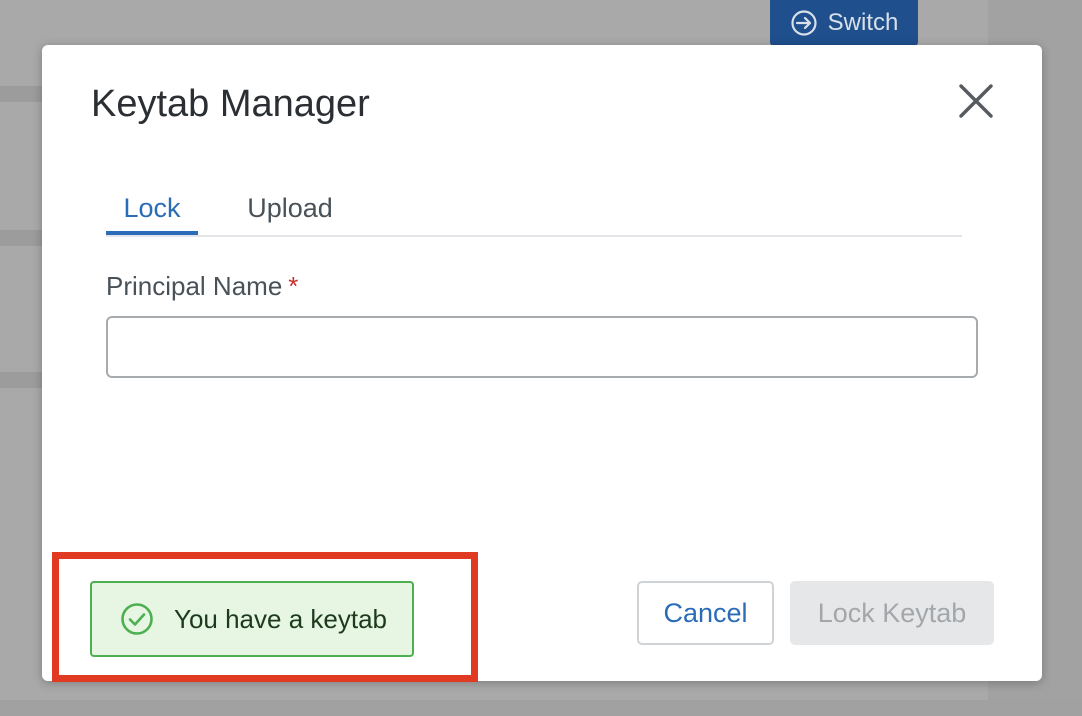  What do you see at coordinates (280, 618) in the screenshot?
I see `status-text: You have a keytab` at bounding box center [280, 618].